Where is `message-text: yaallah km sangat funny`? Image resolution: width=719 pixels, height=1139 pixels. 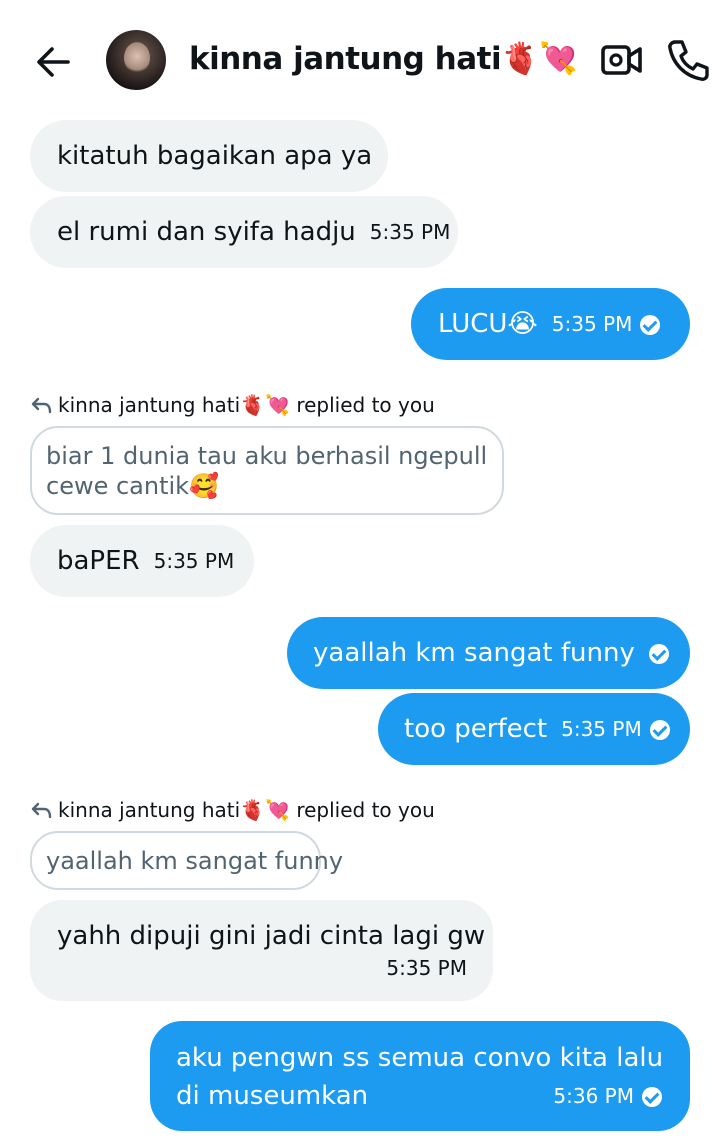 message-text: yaallah km sangat funny is located at coordinates (474, 653).